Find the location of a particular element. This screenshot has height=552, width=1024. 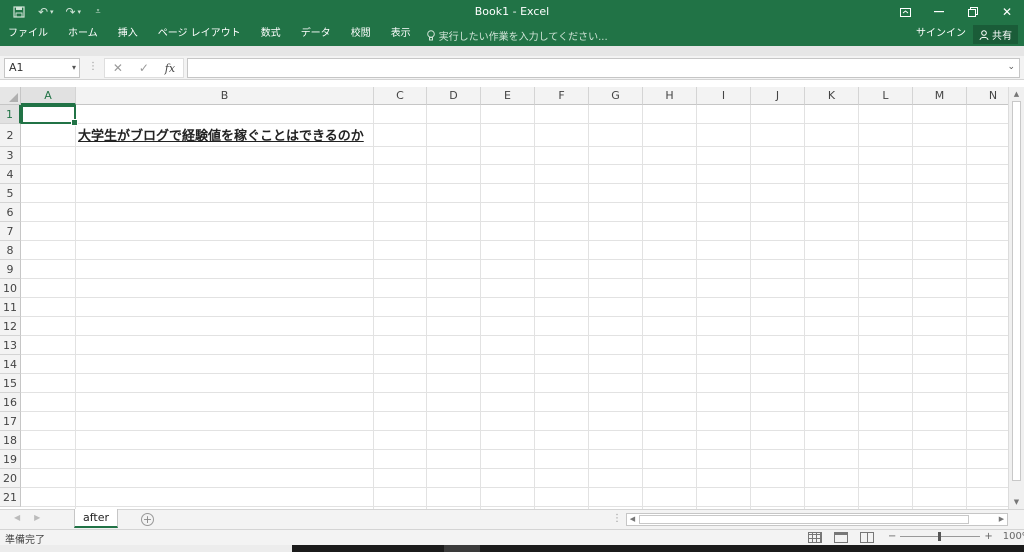

column-header-c: C is located at coordinates (400, 96).